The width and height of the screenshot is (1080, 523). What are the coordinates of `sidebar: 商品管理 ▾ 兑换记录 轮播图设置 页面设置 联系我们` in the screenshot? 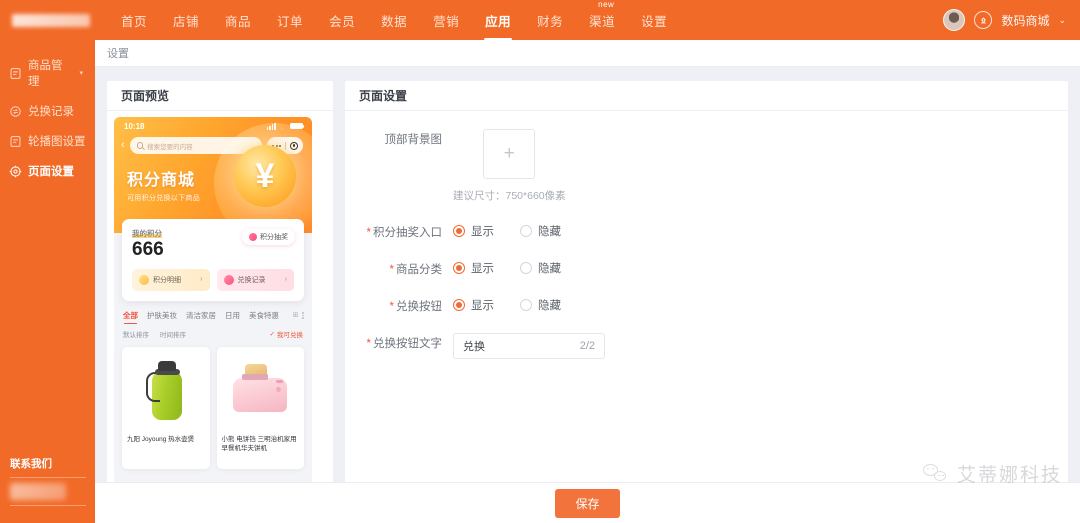 It's located at (47, 281).